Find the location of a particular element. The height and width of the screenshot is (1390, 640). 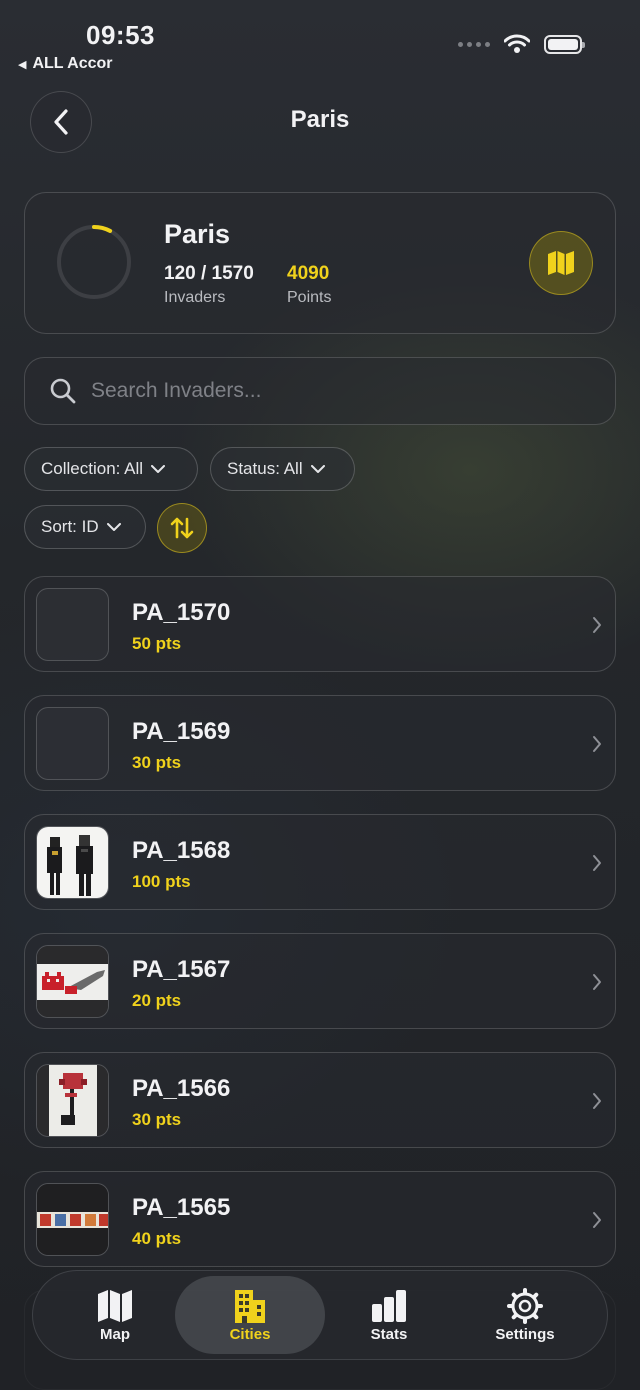

invader-row: PA_1569 30 pts is located at coordinates (320, 743).